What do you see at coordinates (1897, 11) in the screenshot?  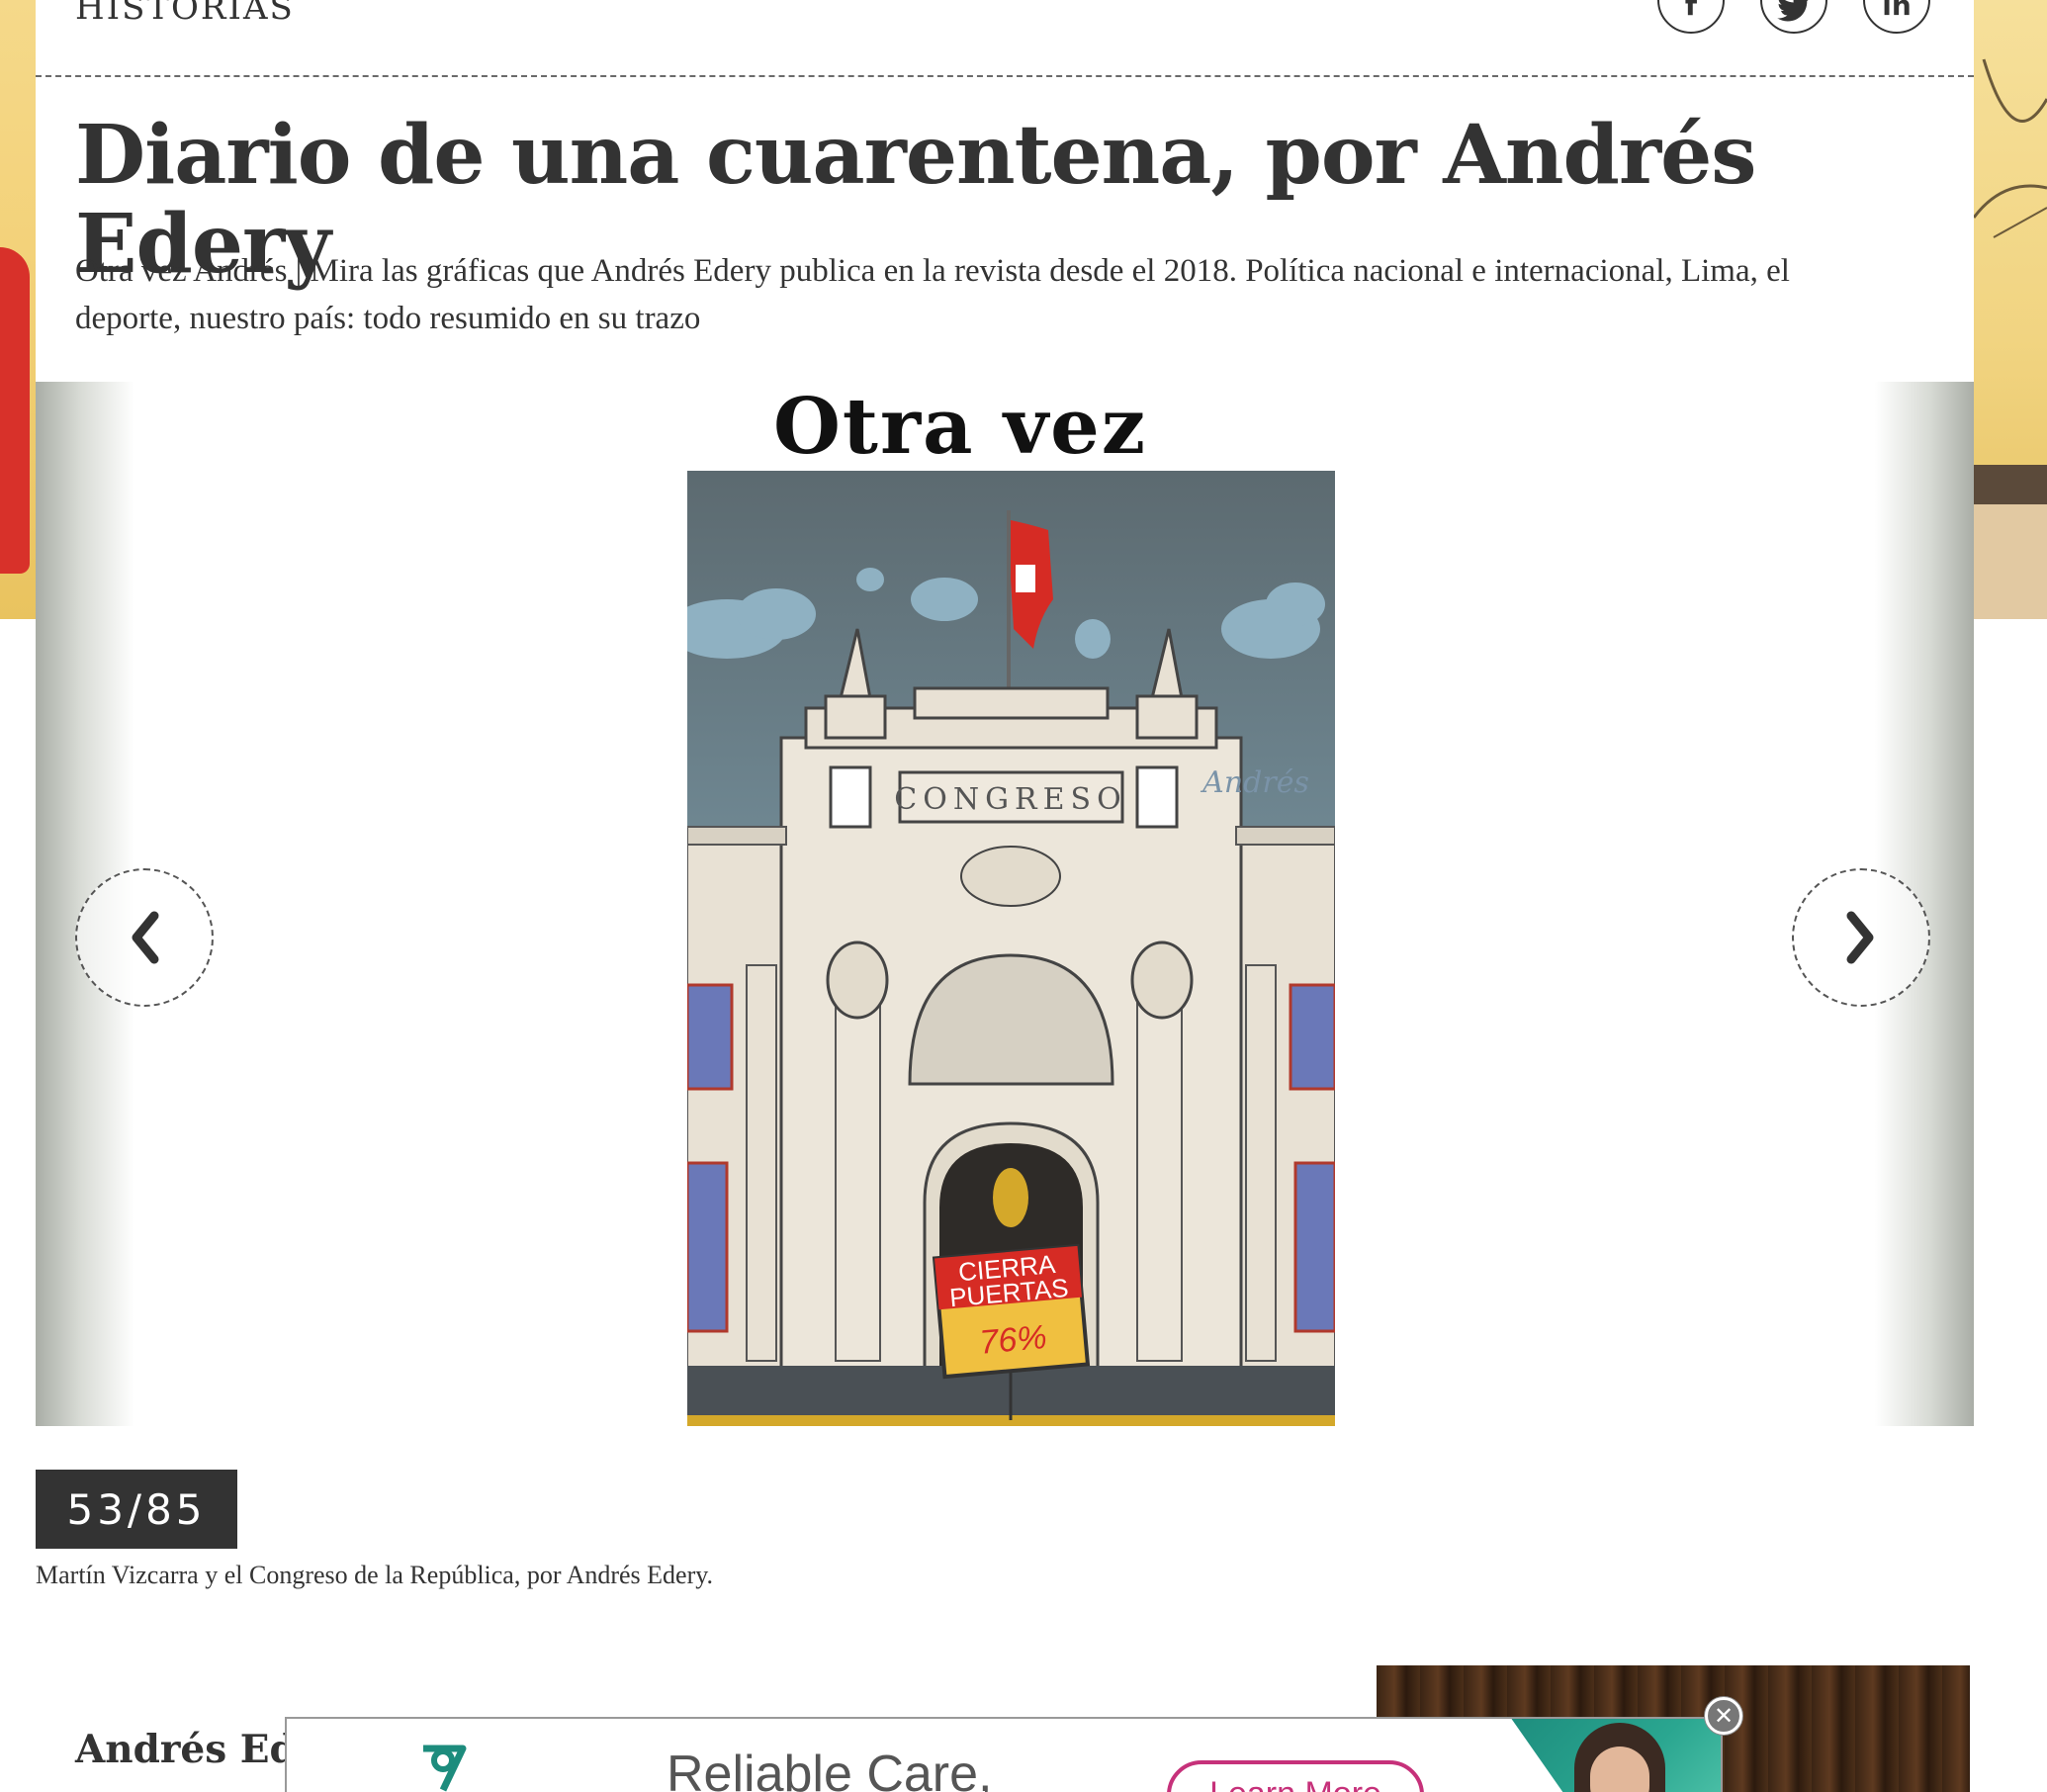 I see `linkedin-icon: in` at bounding box center [1897, 11].